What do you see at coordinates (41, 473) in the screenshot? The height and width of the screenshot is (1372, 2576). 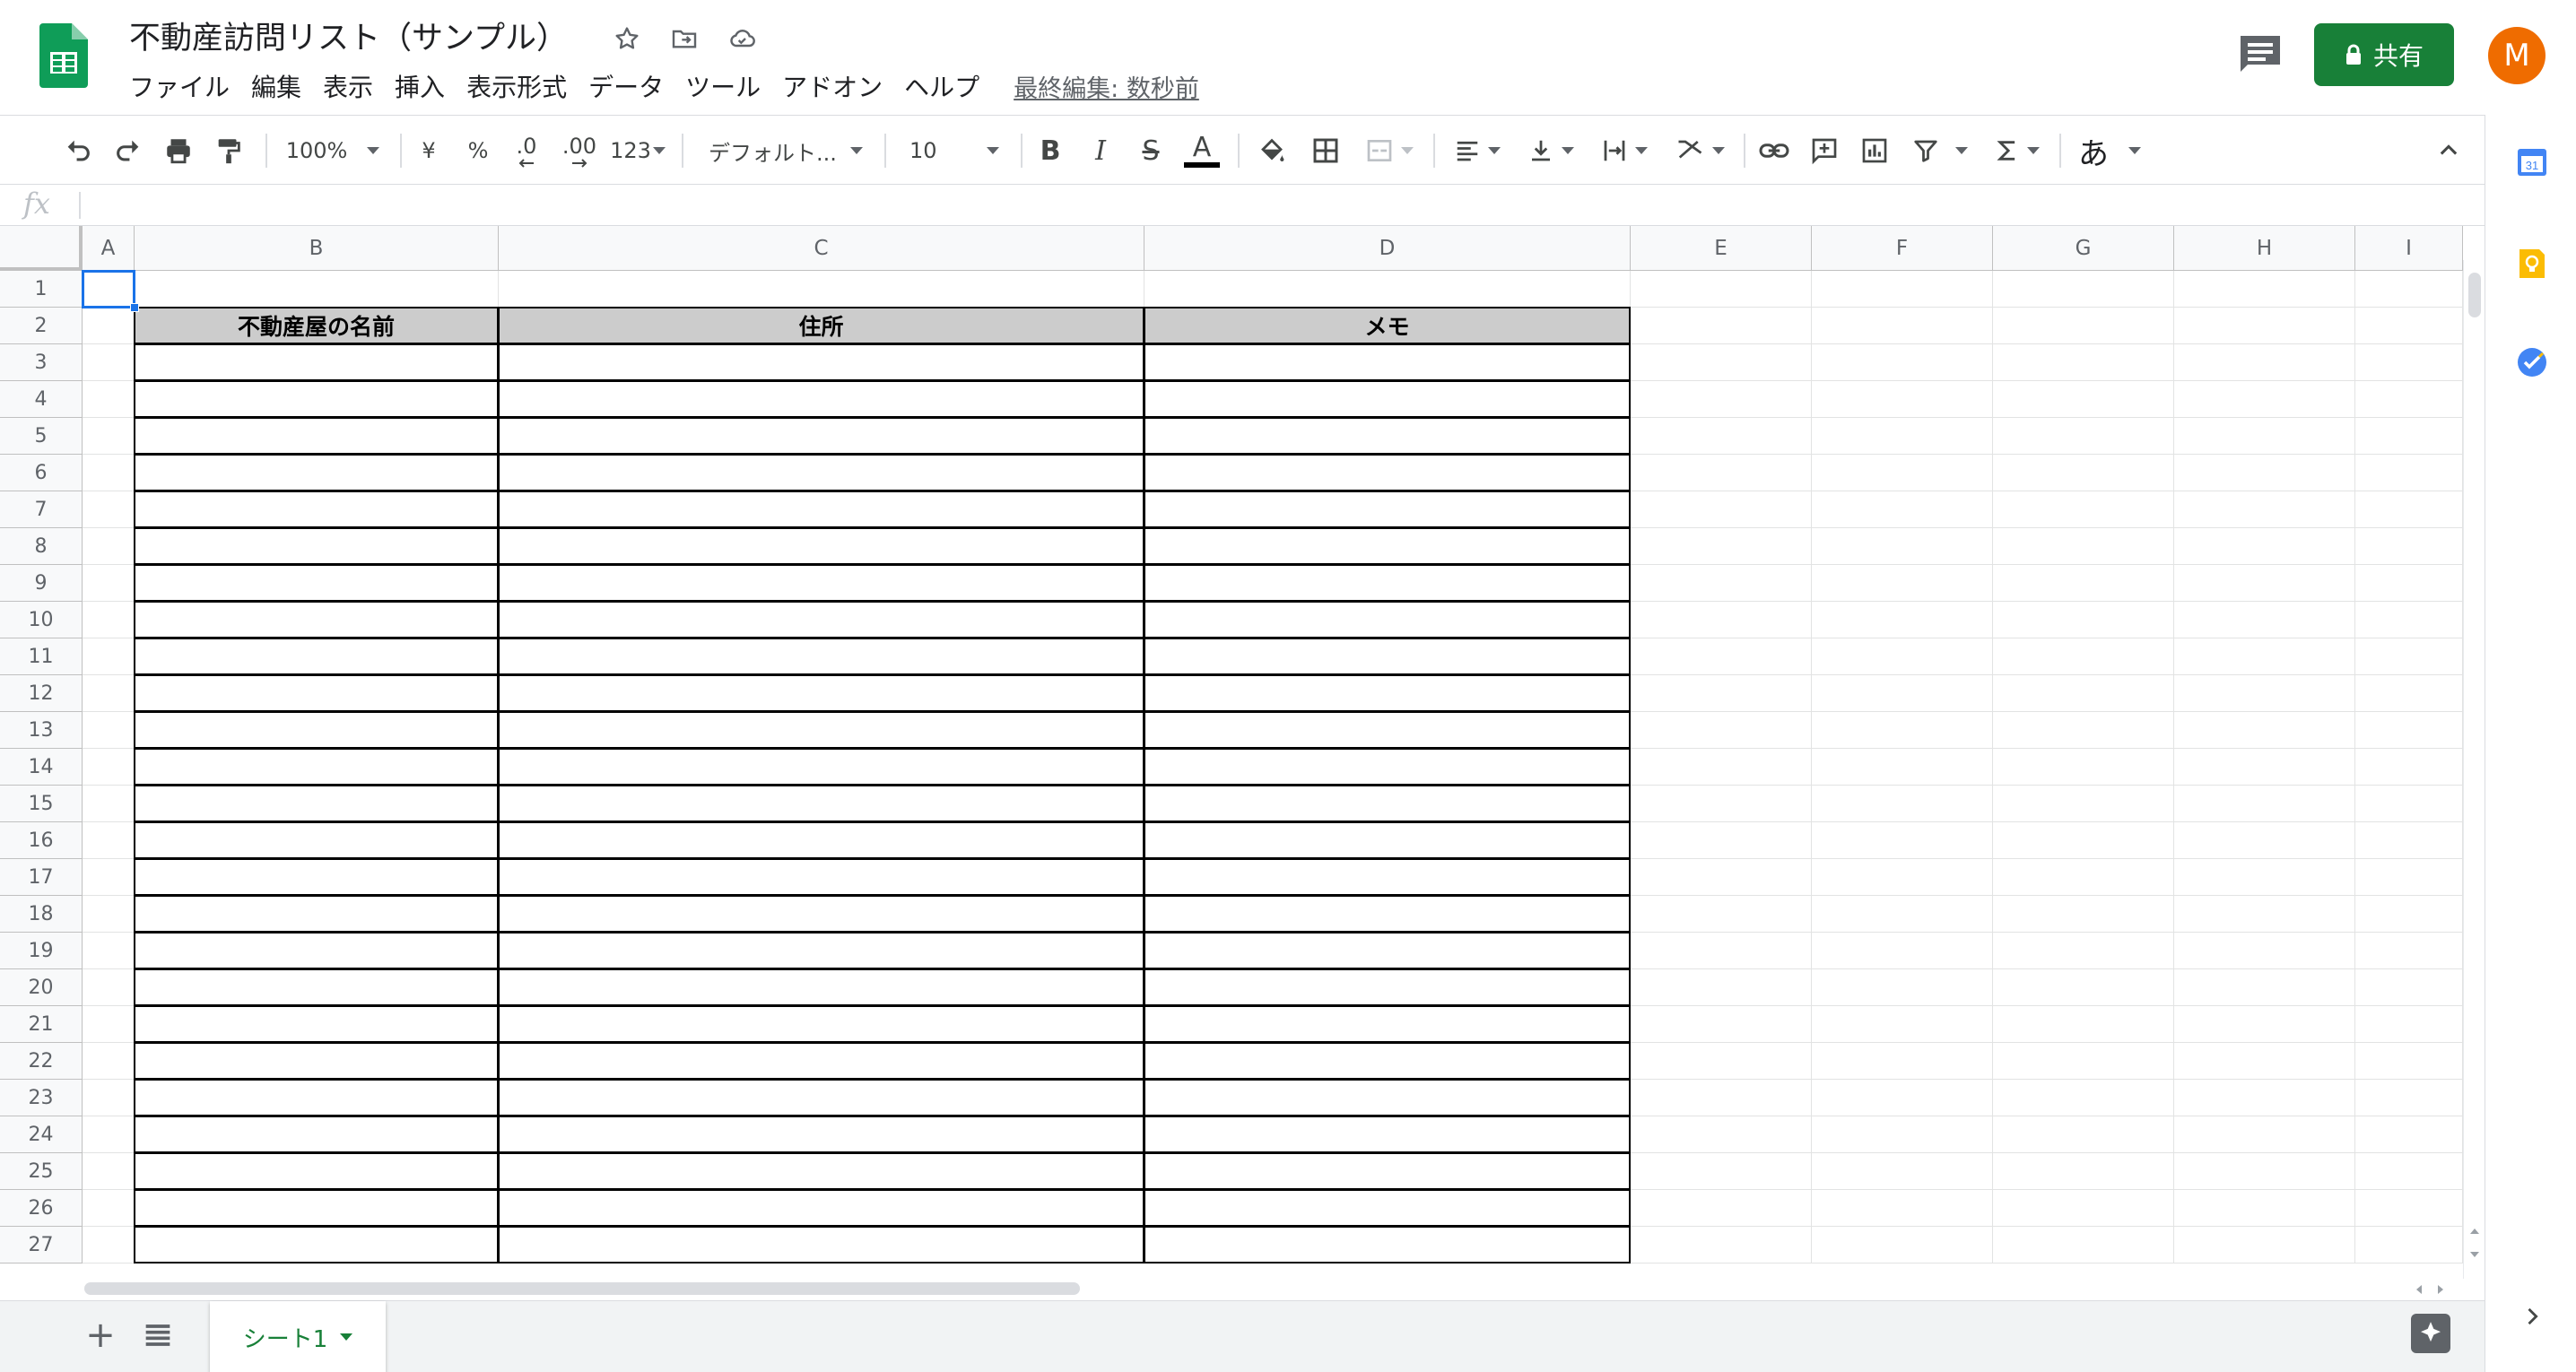 I see `row-header-6: 6` at bounding box center [41, 473].